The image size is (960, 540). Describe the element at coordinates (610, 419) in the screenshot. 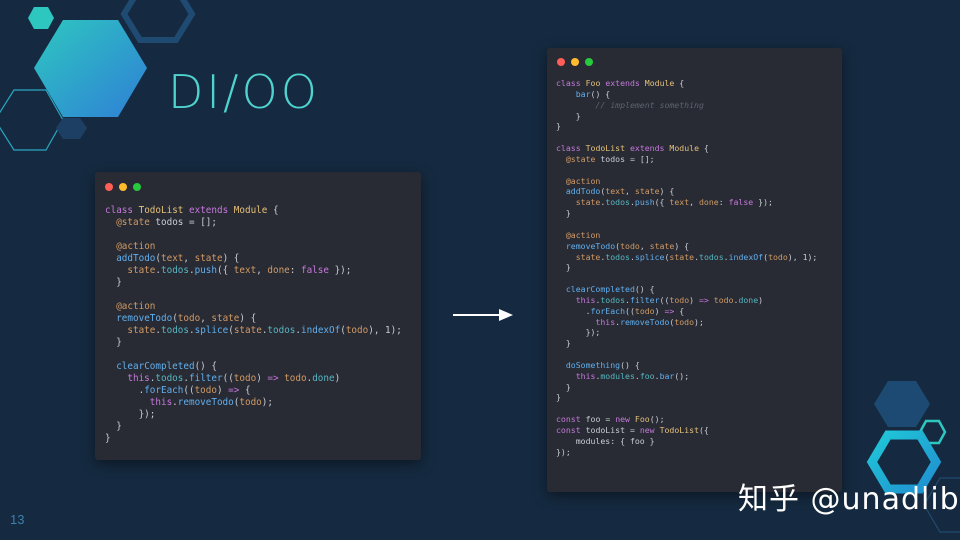

I see `code-line-after: const foo = new Foo();` at that location.